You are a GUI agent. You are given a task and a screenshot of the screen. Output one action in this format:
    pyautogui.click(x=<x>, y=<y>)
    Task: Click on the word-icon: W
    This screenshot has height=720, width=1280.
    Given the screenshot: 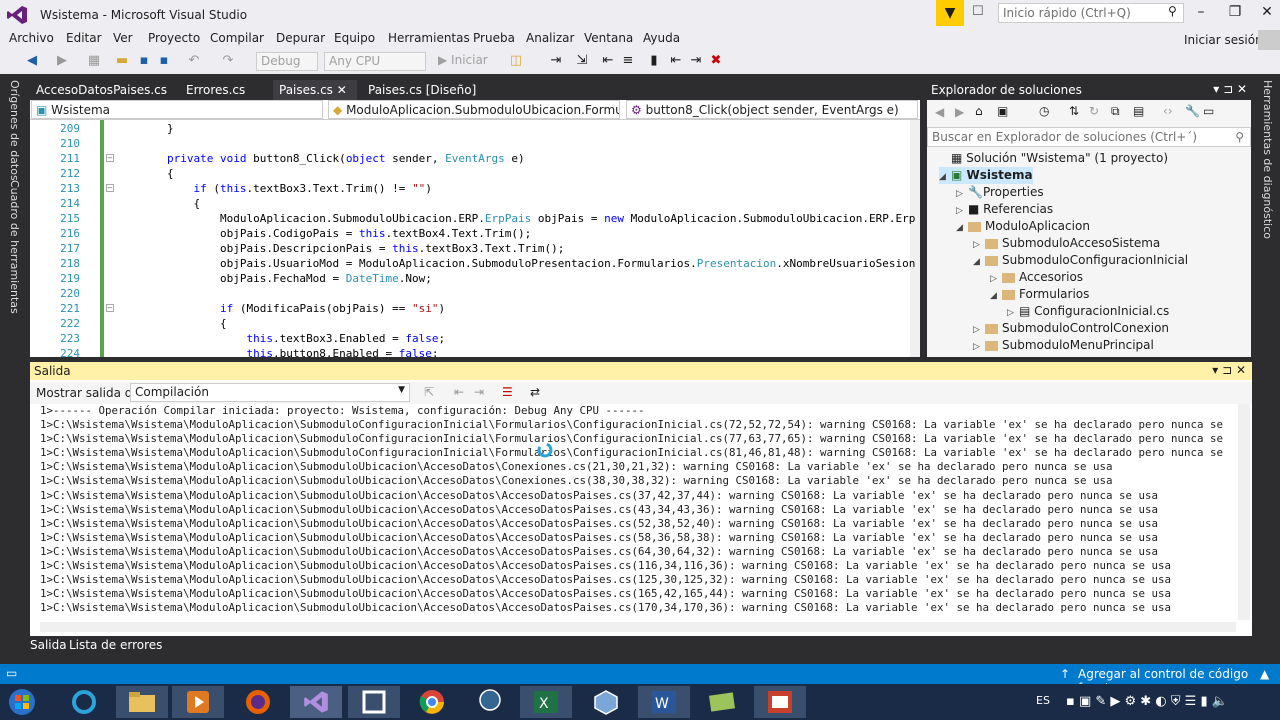 What is the action you would take?
    pyautogui.click(x=664, y=702)
    